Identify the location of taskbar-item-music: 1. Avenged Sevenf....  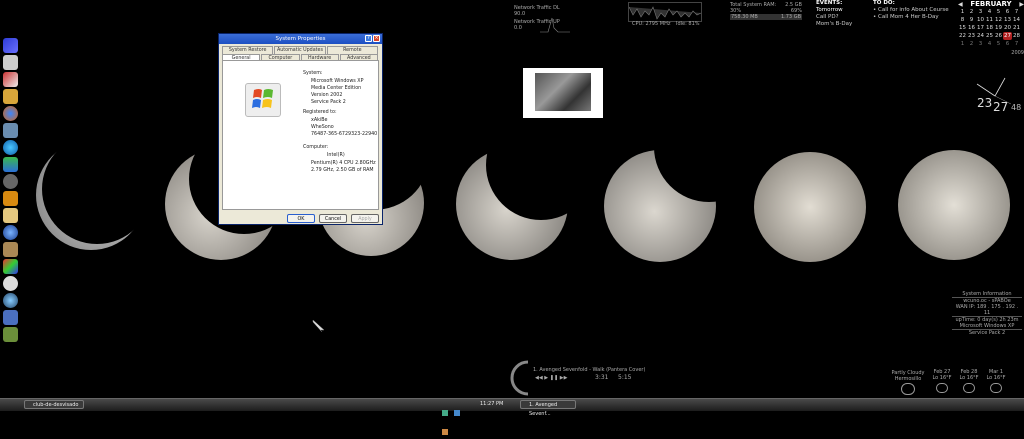
(548, 408).